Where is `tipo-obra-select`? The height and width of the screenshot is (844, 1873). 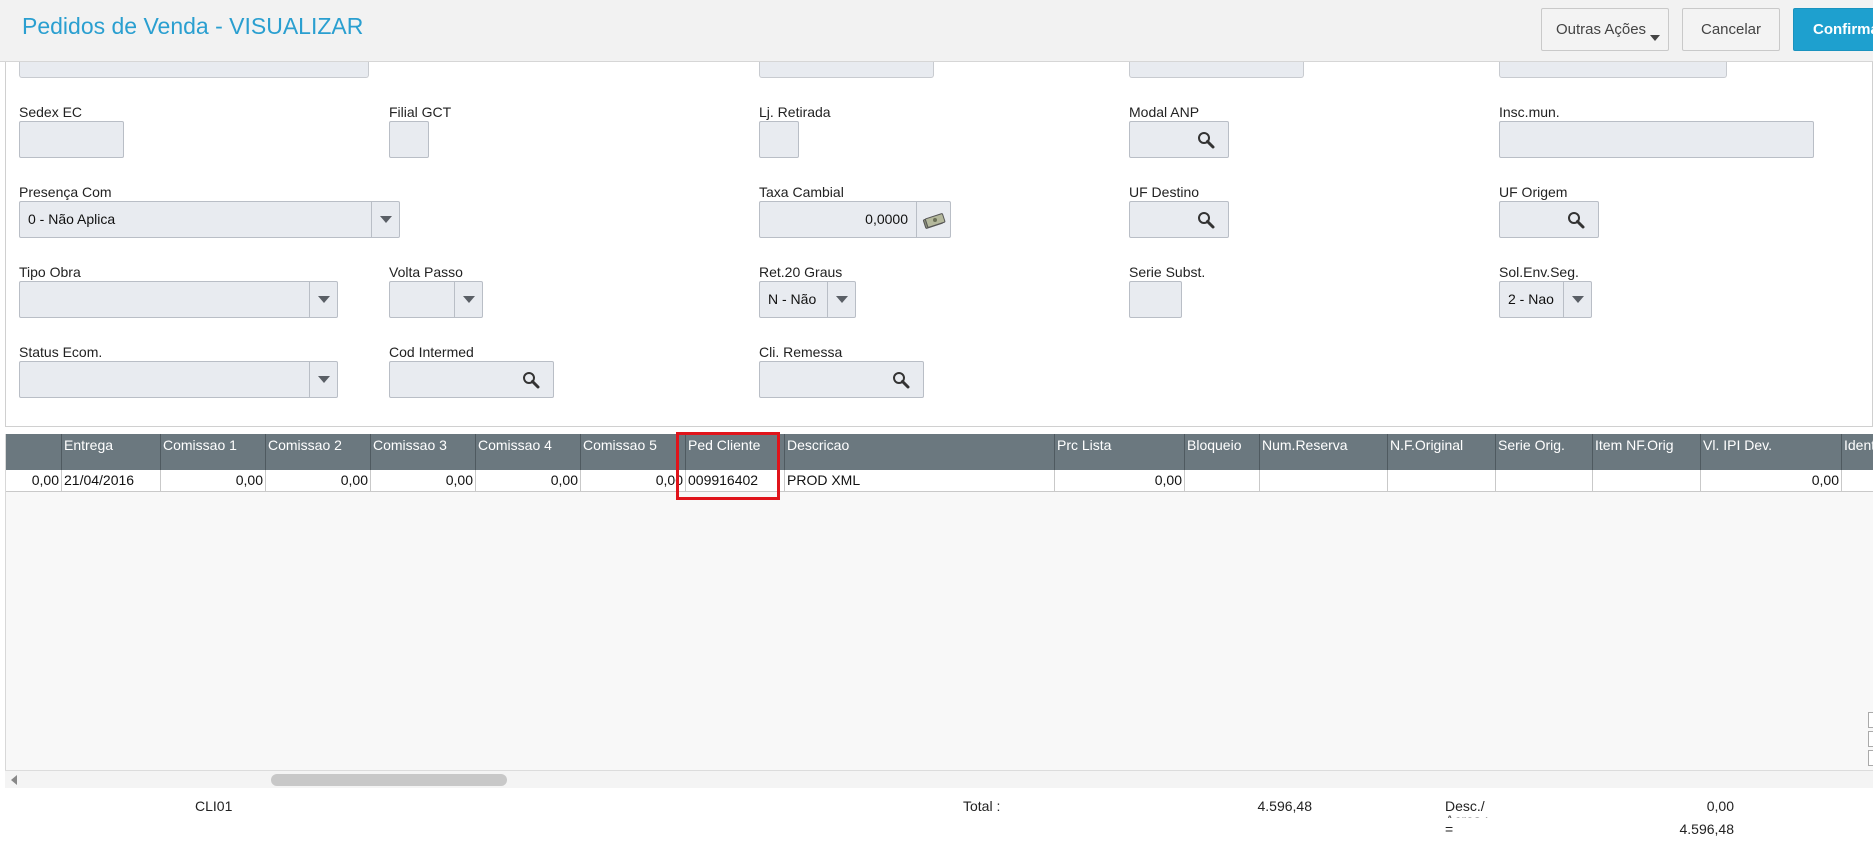 tipo-obra-select is located at coordinates (178, 299).